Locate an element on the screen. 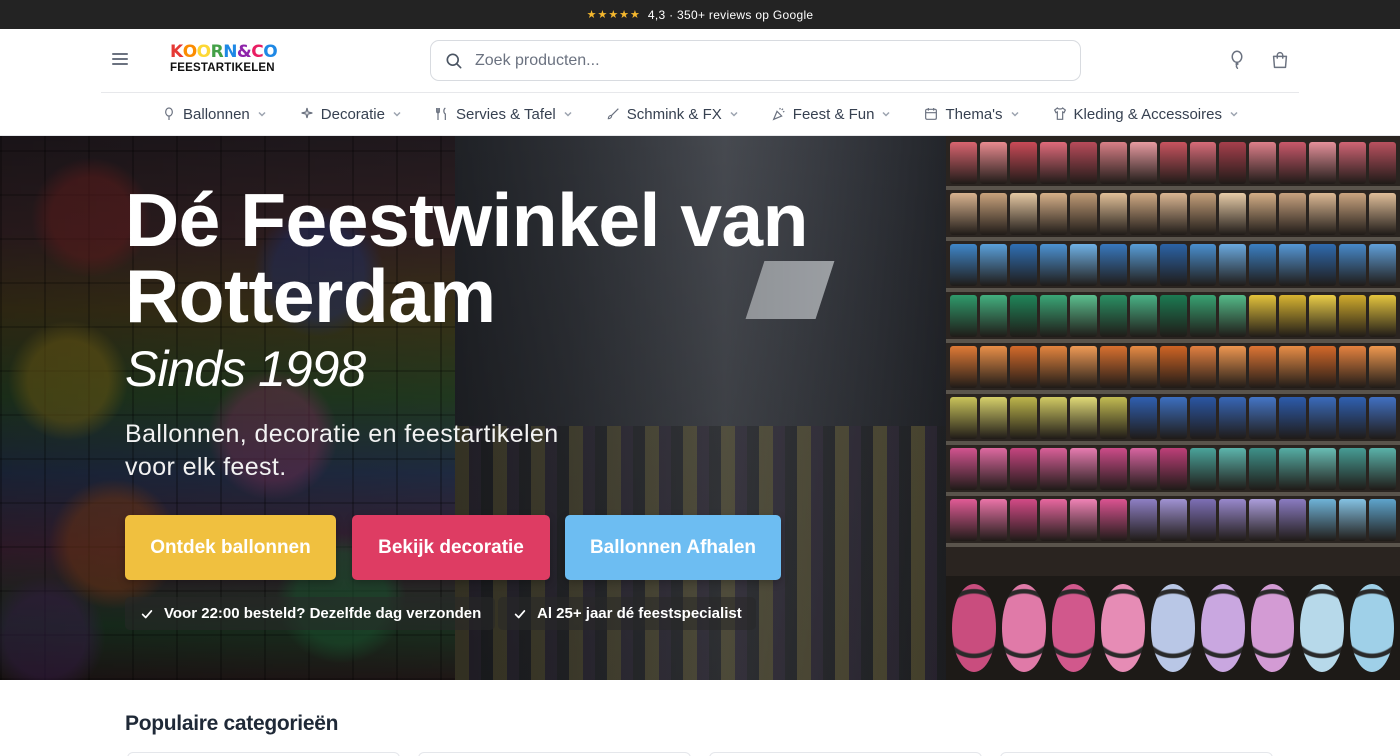 The image size is (1400, 756). nav-label: Decoratie is located at coordinates (352, 114).